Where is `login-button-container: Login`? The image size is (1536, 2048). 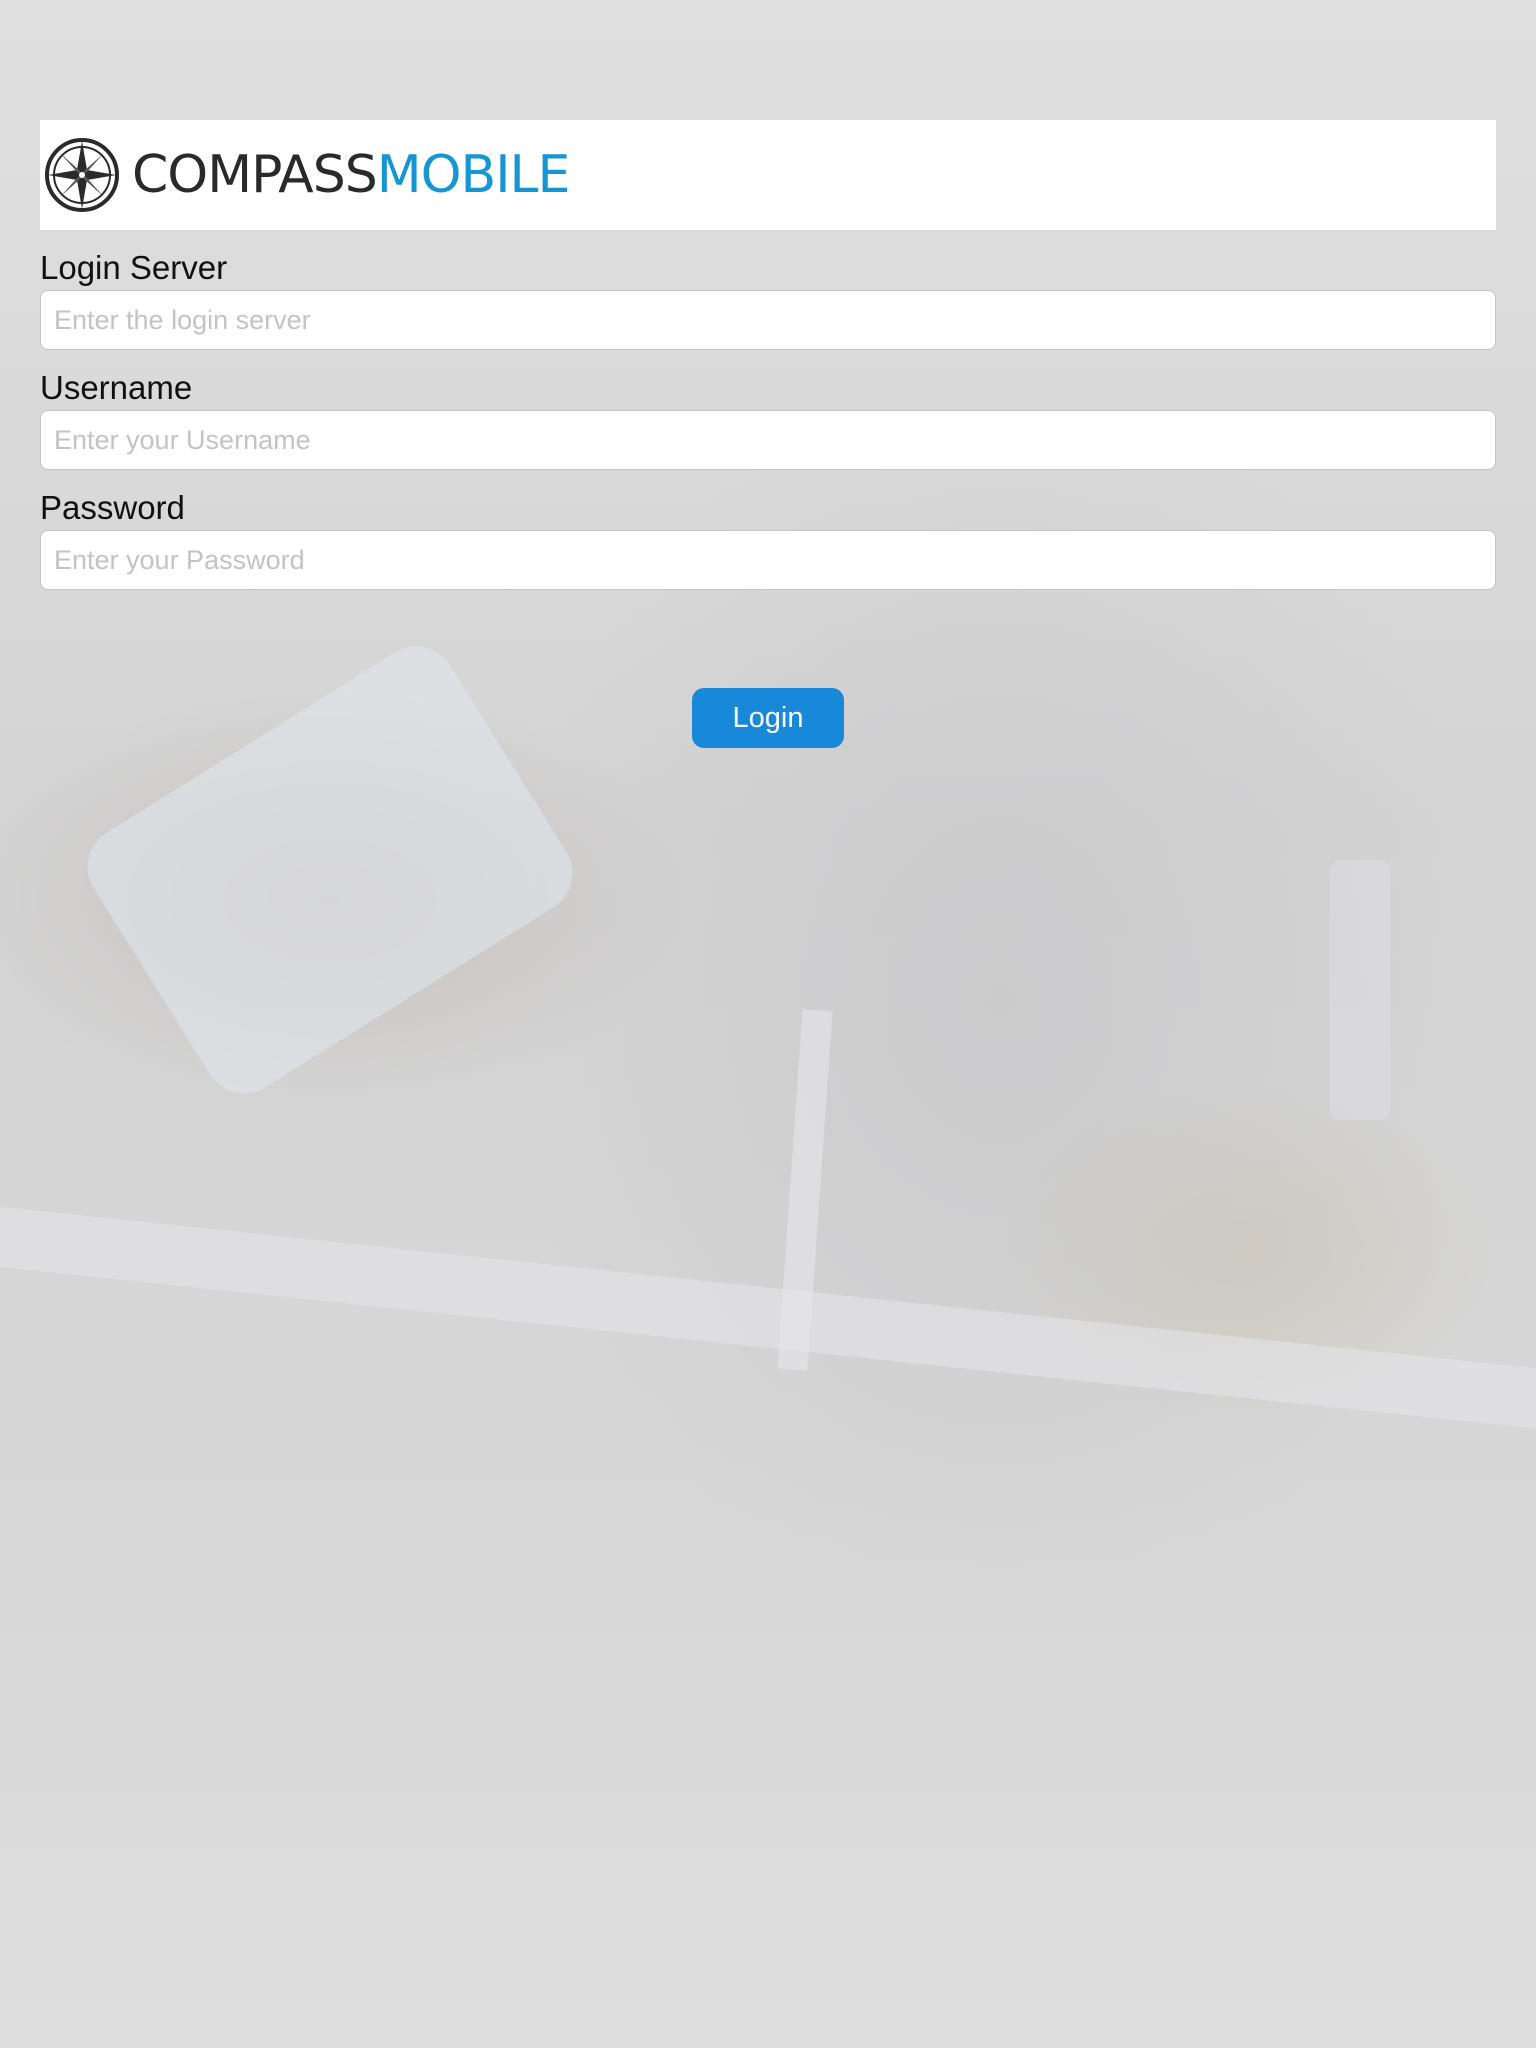
login-button-container: Login is located at coordinates (768, 718).